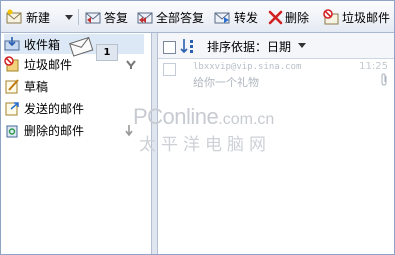  I want to click on reply-button: 答复, so click(106, 17).